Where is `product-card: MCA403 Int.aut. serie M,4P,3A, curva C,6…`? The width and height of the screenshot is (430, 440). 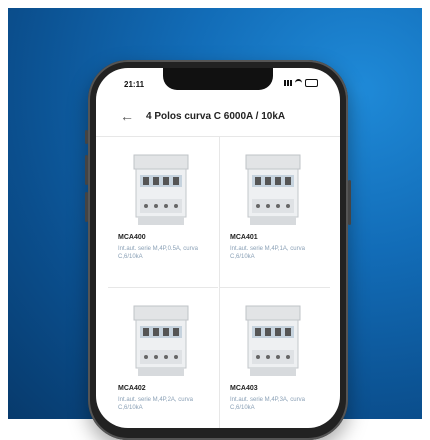 product-card: MCA403 Int.aut. serie M,4P,3A, curva C,6… is located at coordinates (274, 357).